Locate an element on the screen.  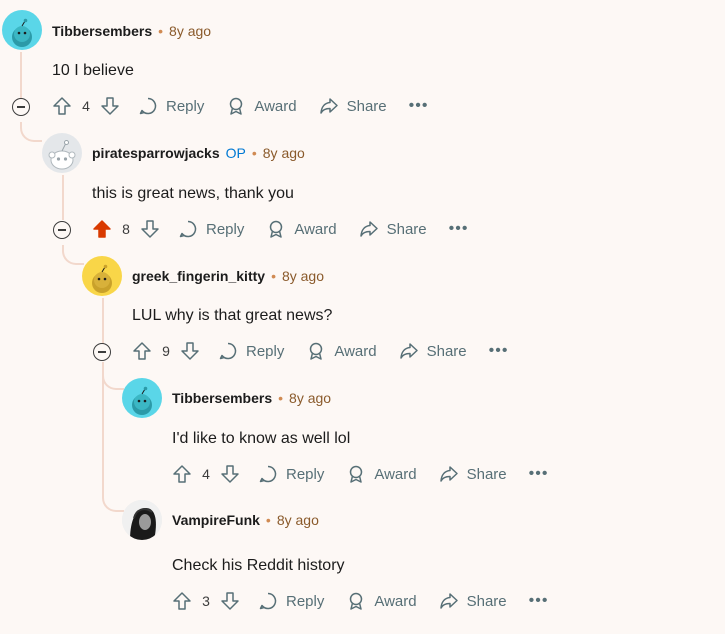
username-link: piratesparrowjacks is located at coordinates (156, 153).